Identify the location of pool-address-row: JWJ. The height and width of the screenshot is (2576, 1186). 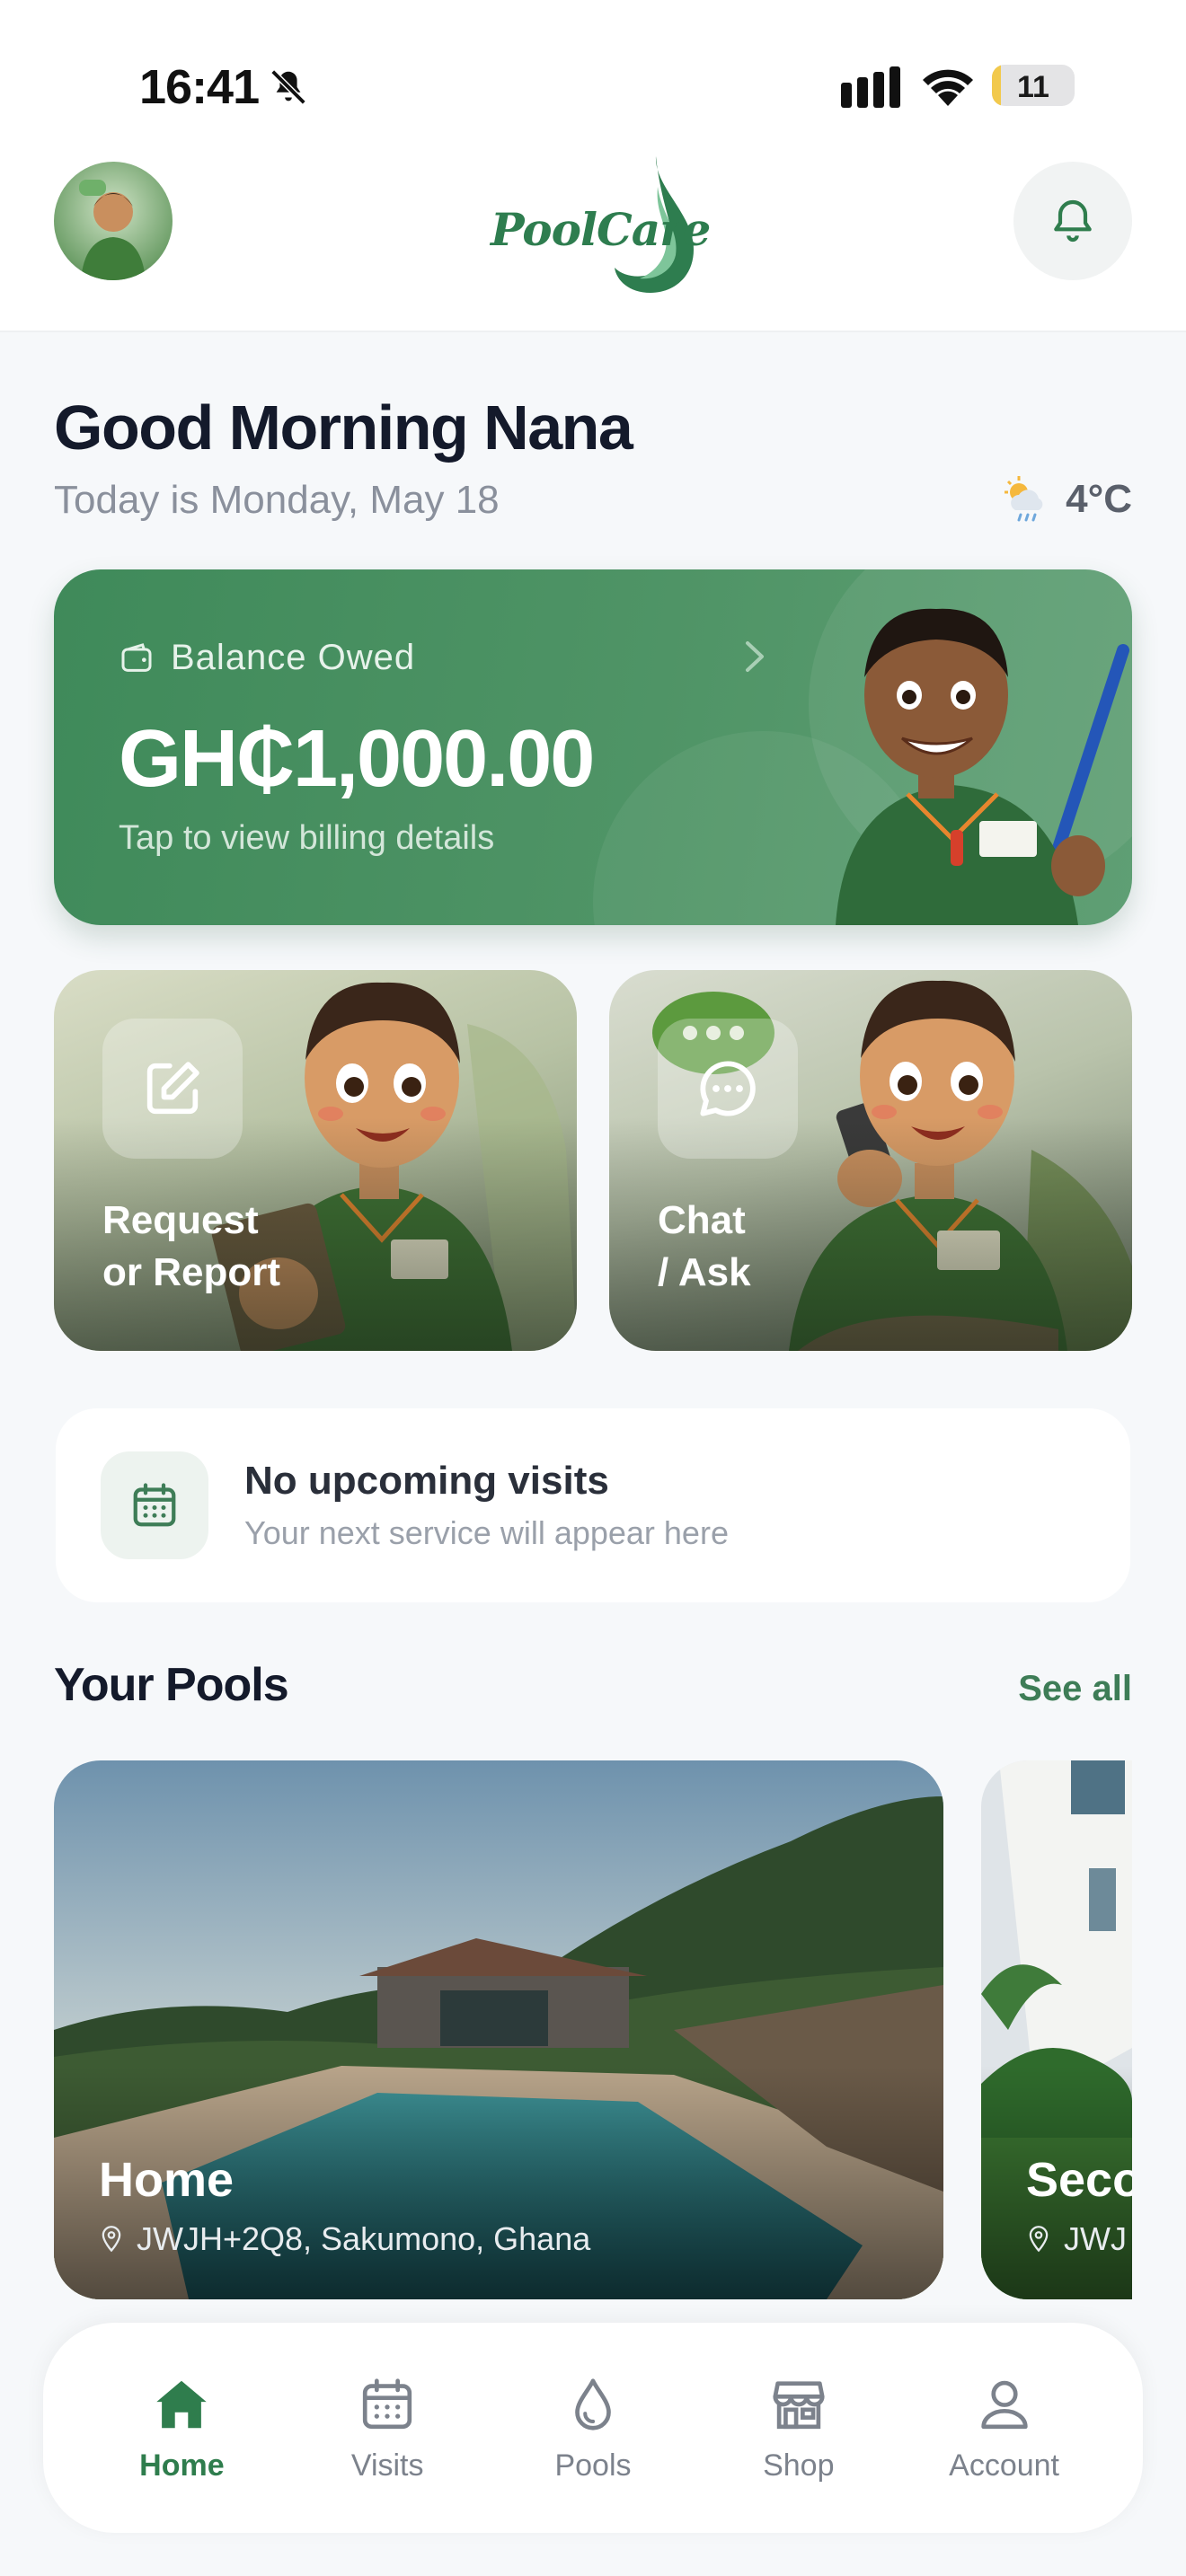
(1076, 2239).